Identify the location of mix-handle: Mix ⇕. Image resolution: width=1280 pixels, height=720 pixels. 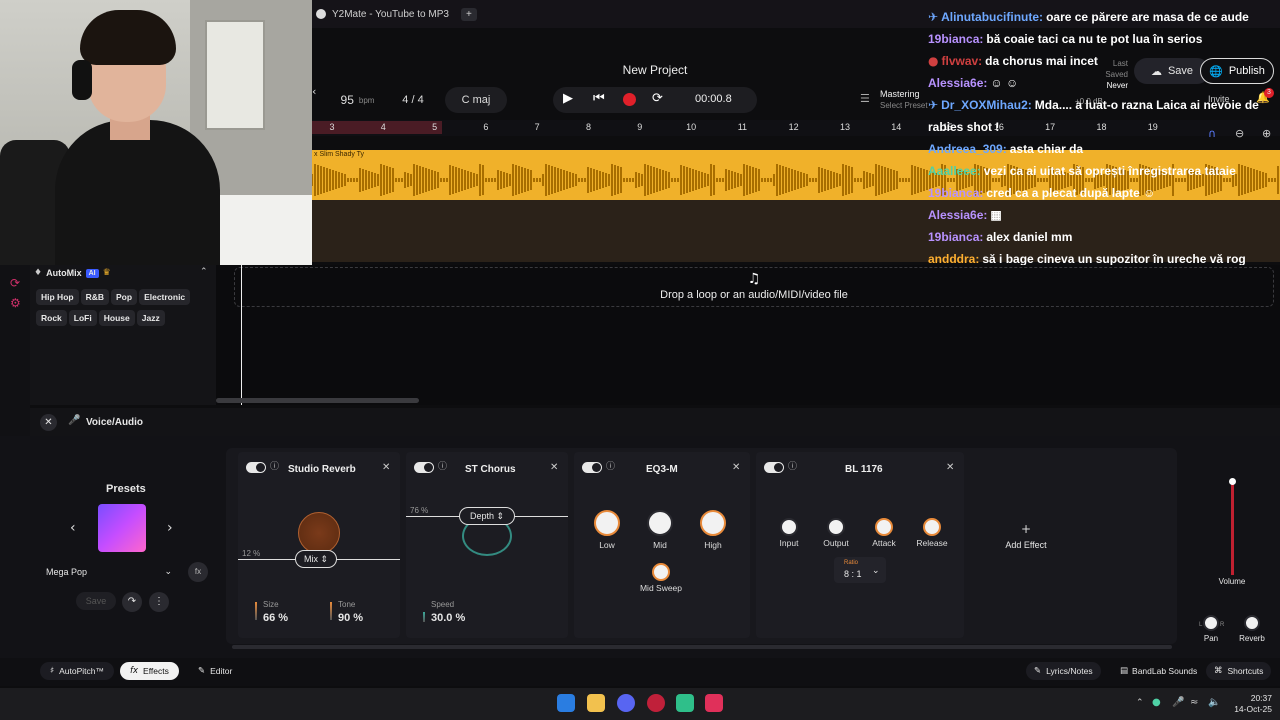
(316, 559).